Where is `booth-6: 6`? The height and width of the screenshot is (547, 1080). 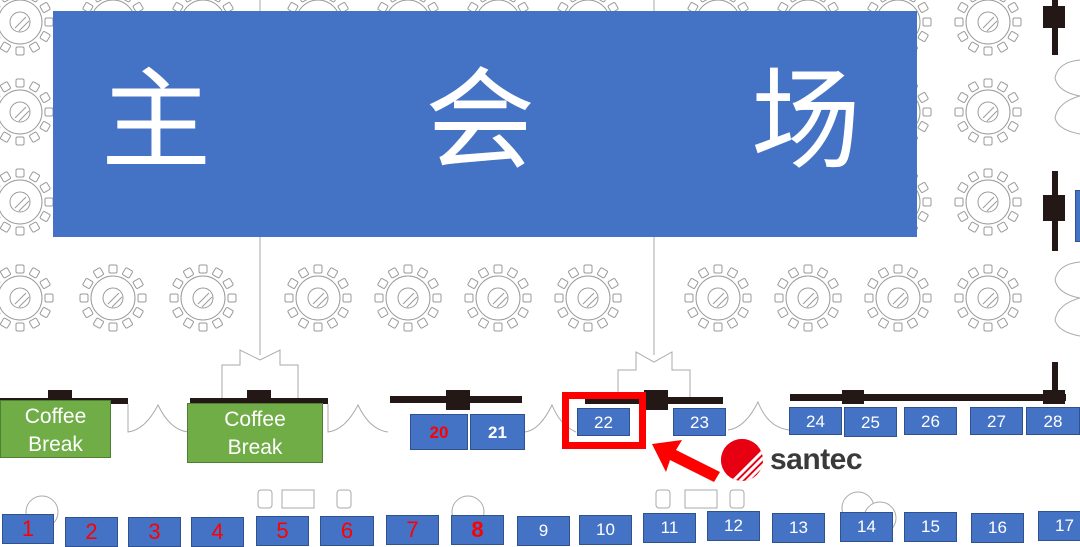
booth-6: 6 is located at coordinates (347, 531).